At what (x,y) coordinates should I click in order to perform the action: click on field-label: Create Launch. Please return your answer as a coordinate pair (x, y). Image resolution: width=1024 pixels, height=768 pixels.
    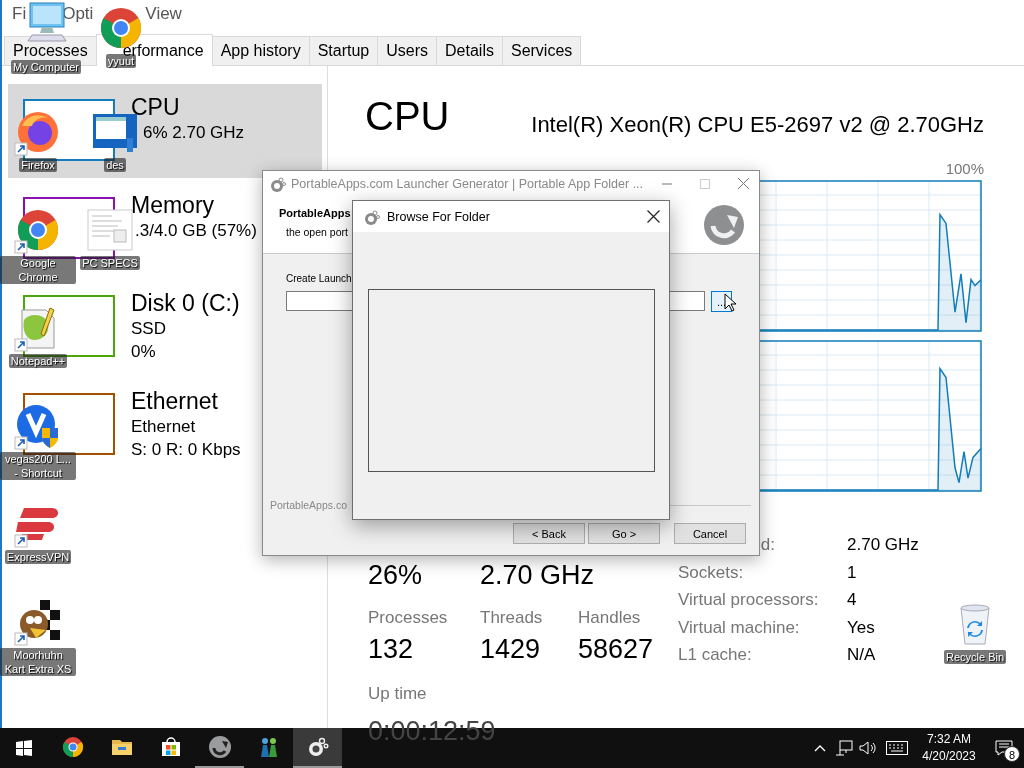
    Looking at the image, I should click on (319, 279).